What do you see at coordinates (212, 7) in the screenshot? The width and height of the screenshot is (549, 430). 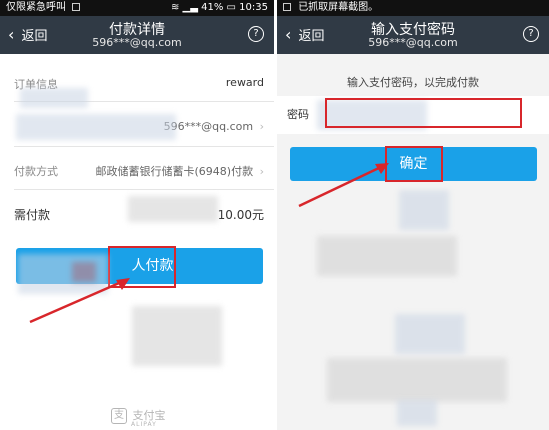 I see `battery-percent: 41%` at bounding box center [212, 7].